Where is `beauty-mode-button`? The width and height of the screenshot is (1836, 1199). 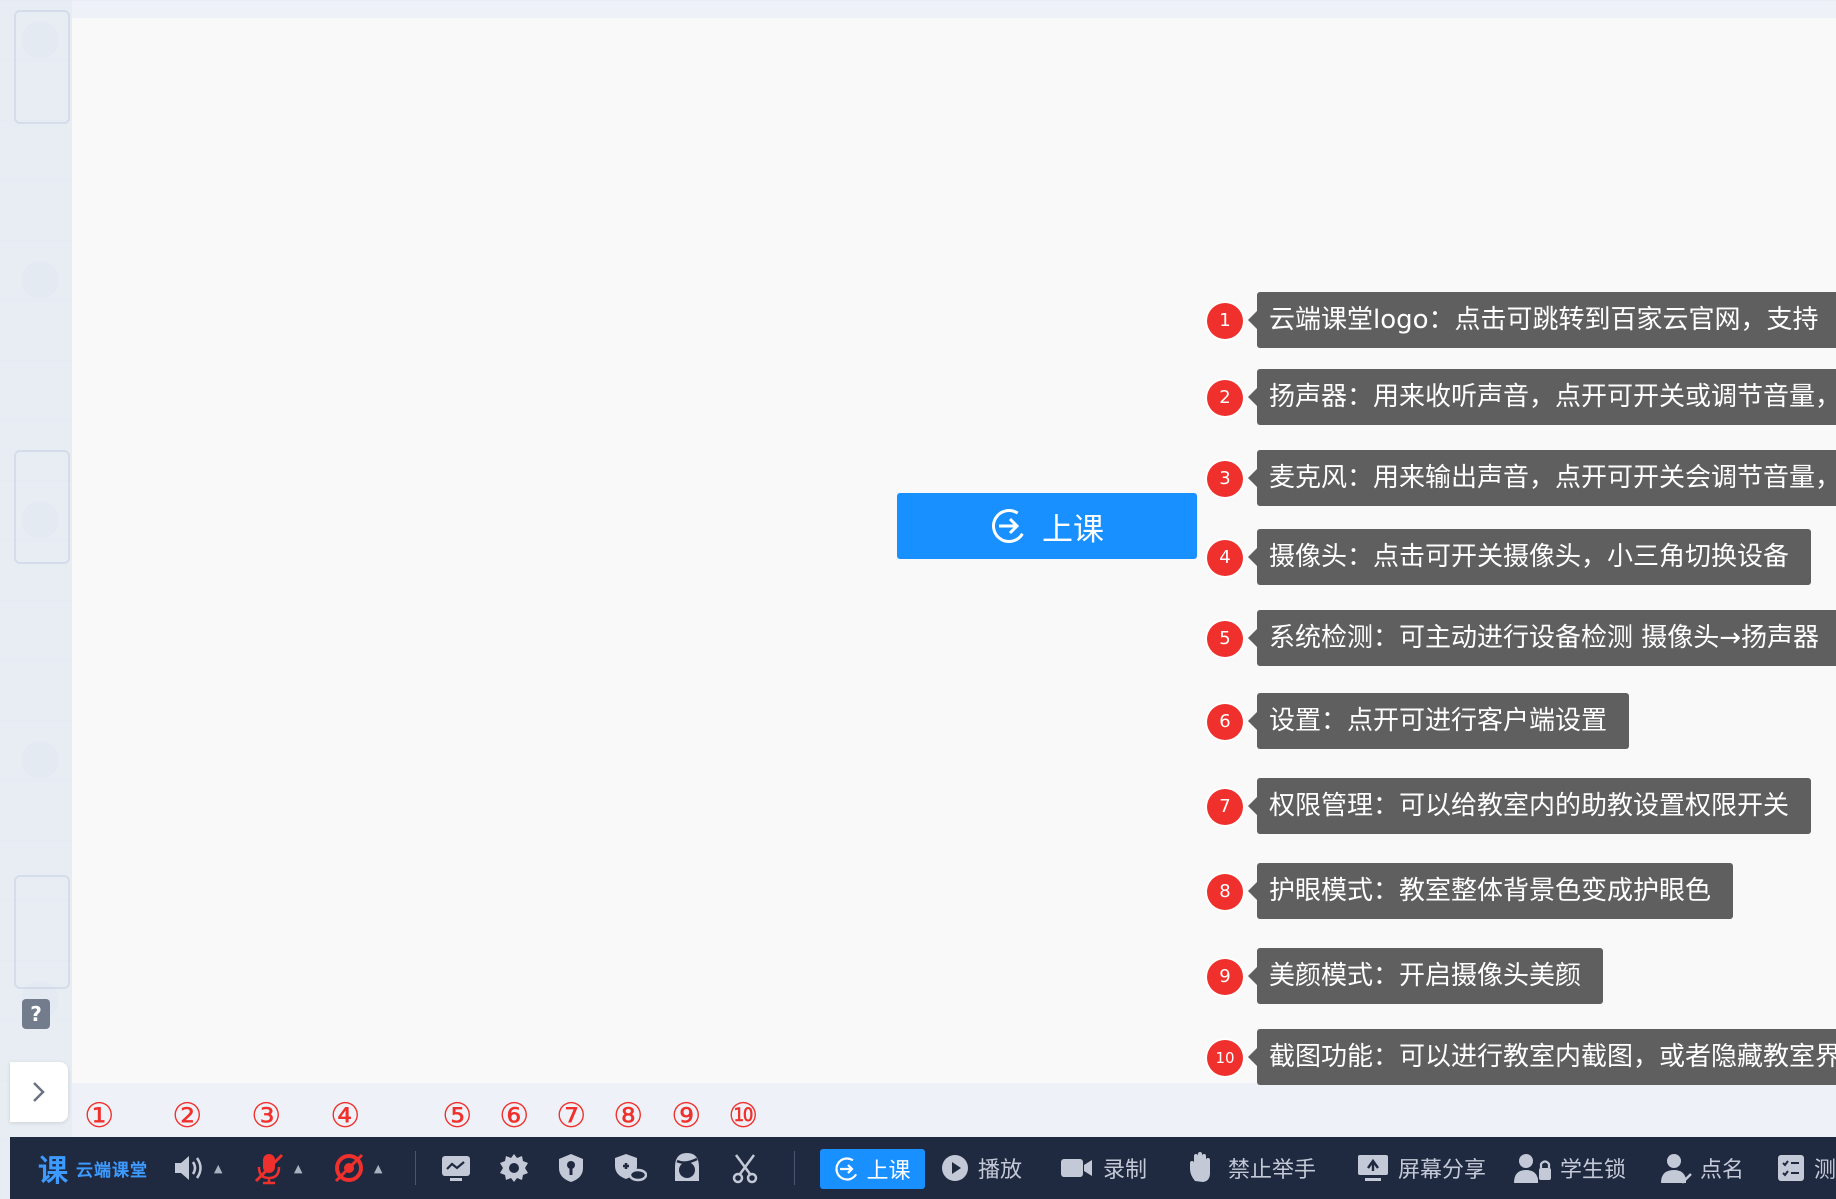 beauty-mode-button is located at coordinates (687, 1168).